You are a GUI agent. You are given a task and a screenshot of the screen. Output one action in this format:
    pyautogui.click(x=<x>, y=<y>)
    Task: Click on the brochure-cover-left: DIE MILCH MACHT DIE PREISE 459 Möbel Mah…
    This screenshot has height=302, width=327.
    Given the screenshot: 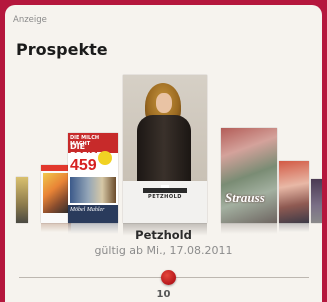 What is the action you would take?
    pyautogui.click(x=93, y=178)
    